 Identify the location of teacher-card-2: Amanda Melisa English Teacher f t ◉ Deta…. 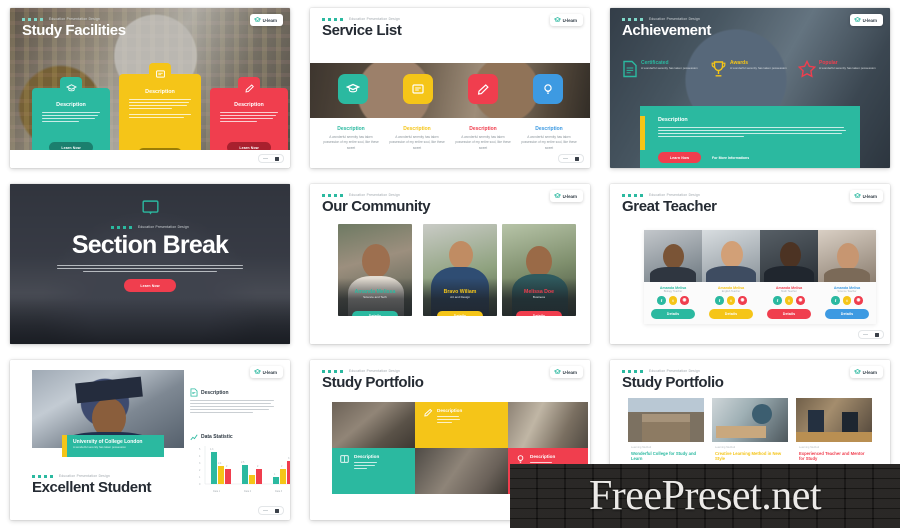
(731, 277).